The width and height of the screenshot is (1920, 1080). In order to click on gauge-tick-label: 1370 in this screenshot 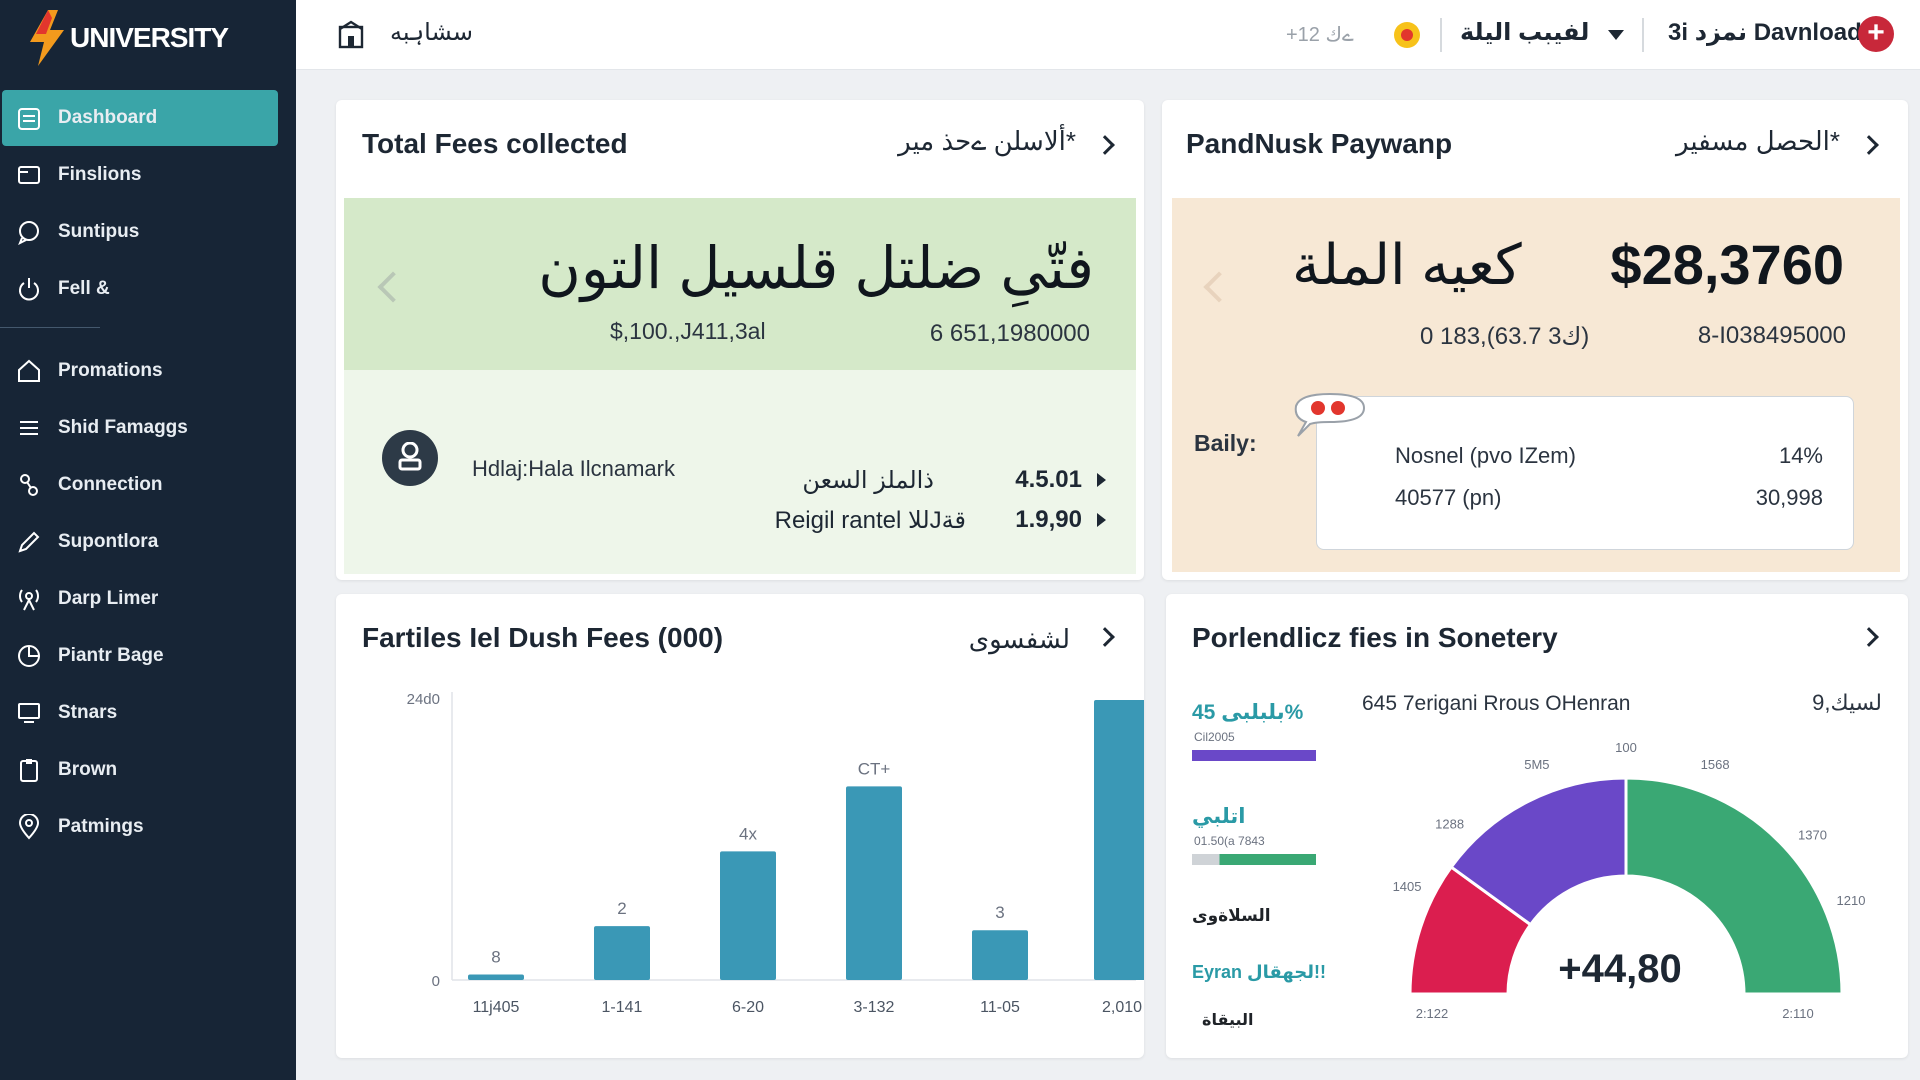, I will do `click(1812, 835)`.